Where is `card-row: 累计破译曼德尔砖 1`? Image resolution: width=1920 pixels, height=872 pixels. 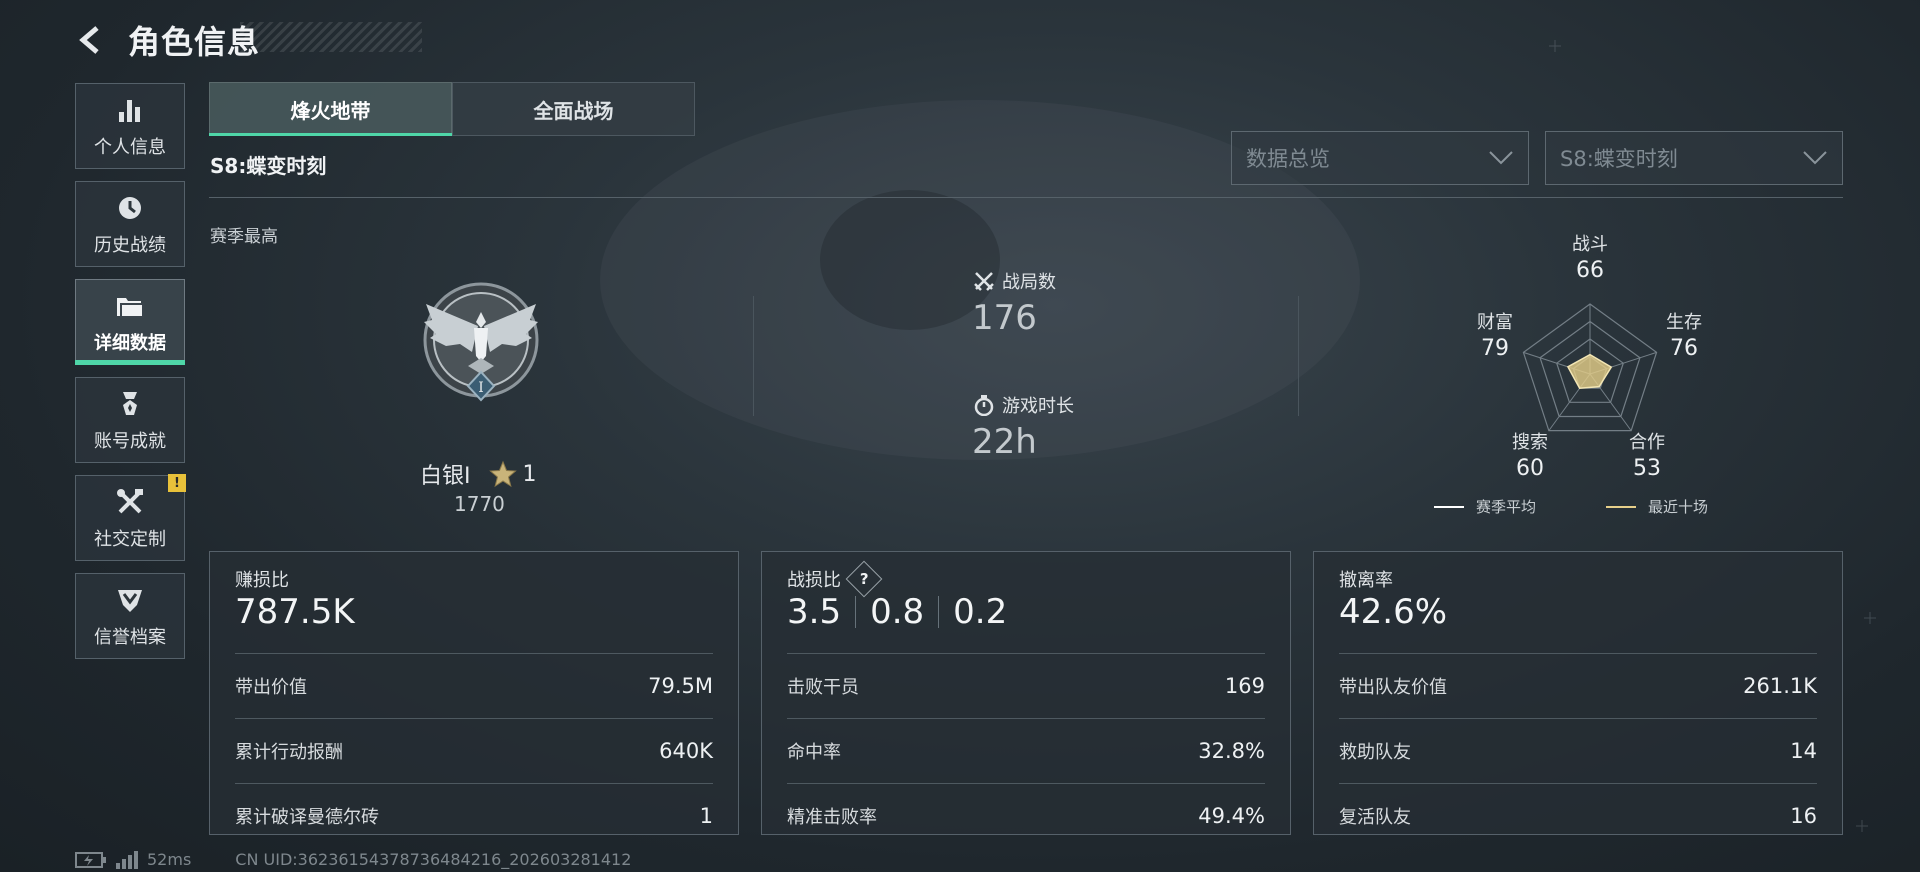 card-row: 累计破译曼德尔砖 1 is located at coordinates (474, 815).